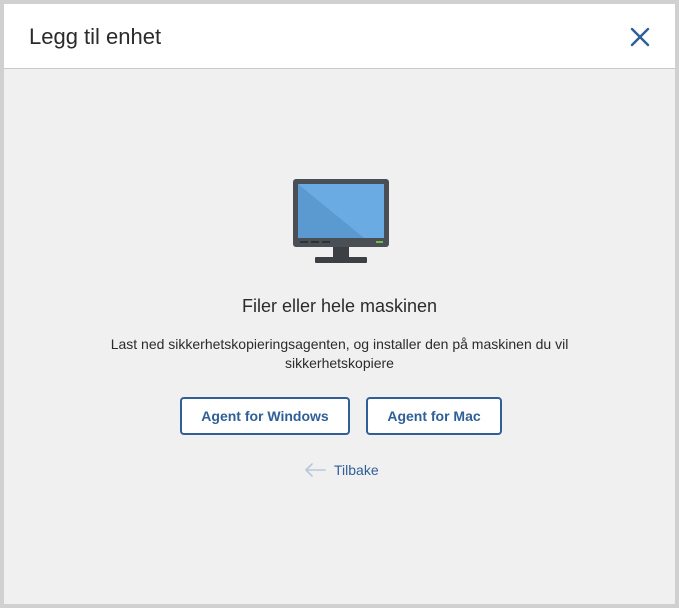 The image size is (679, 608). What do you see at coordinates (356, 470) in the screenshot?
I see `back-label: Tilbake` at bounding box center [356, 470].